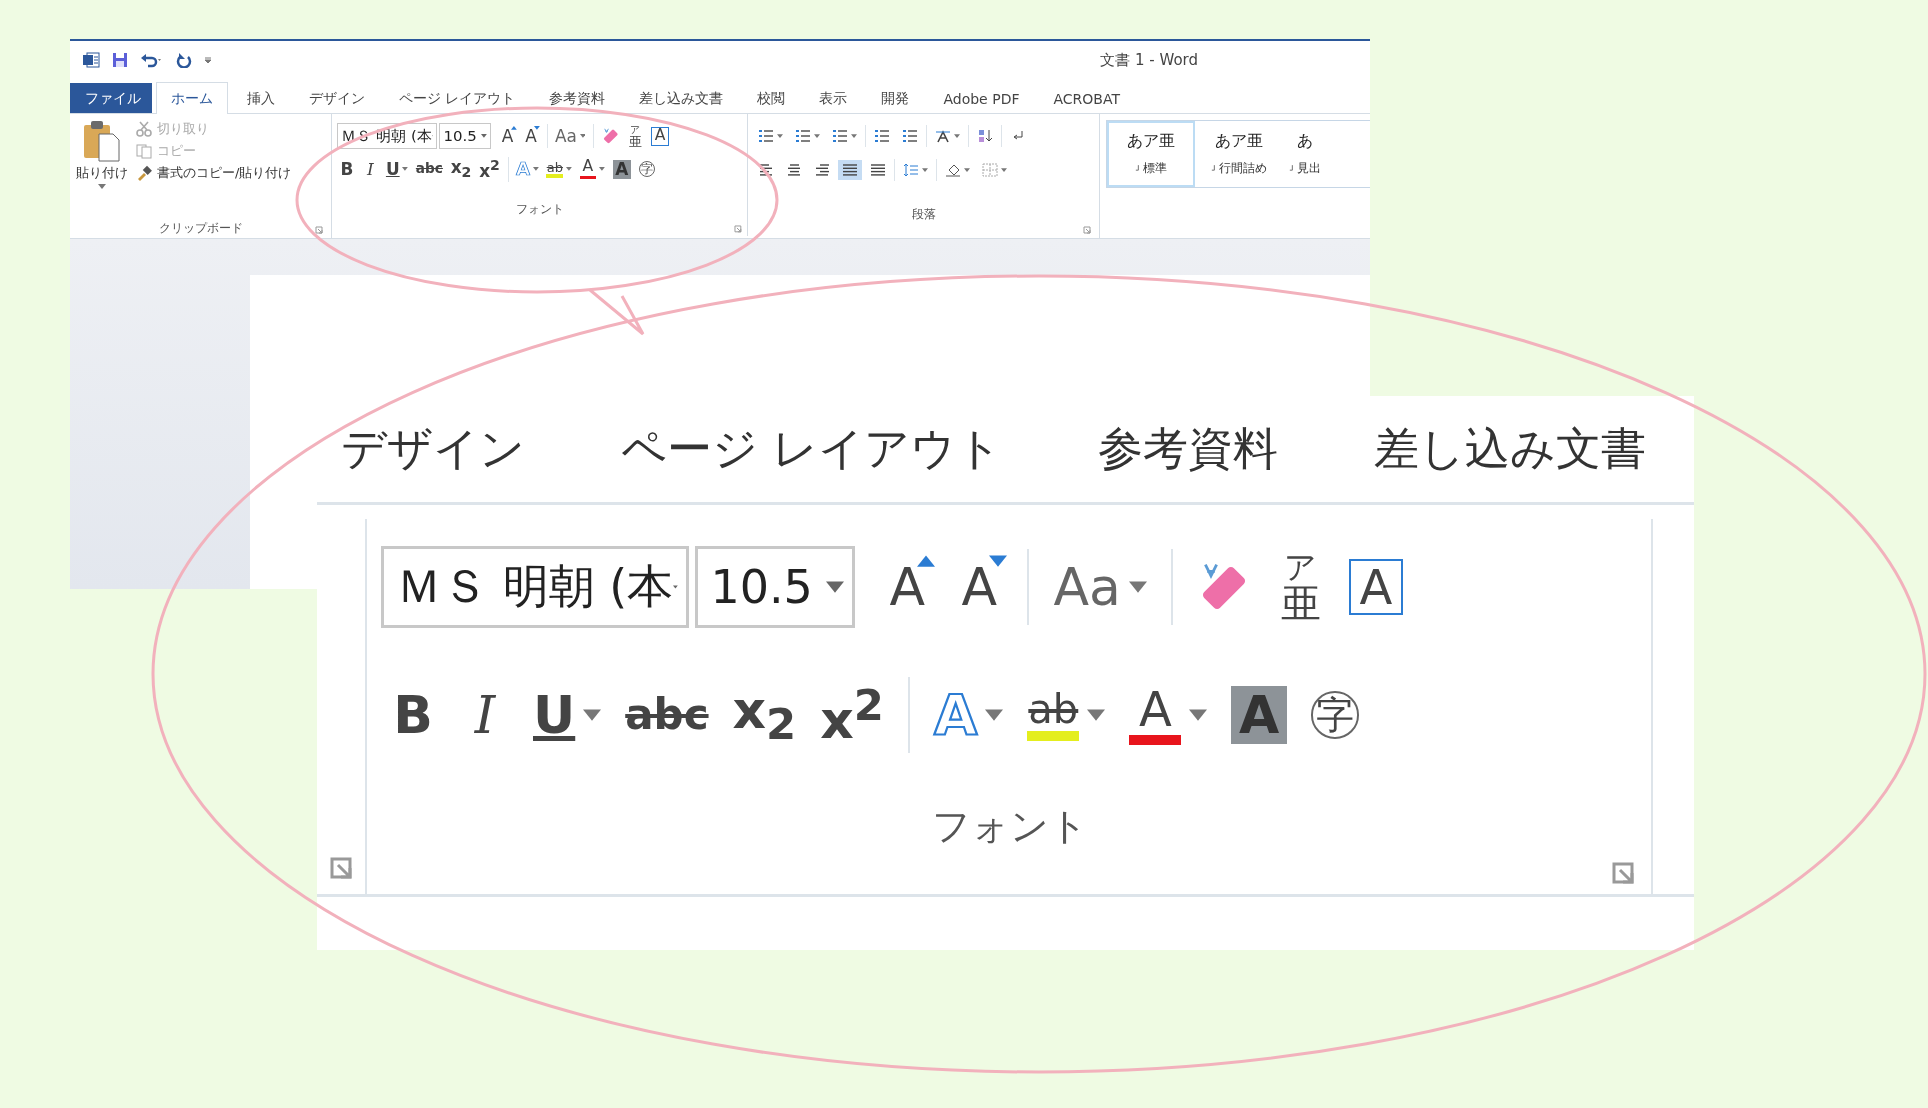 The height and width of the screenshot is (1108, 1928). What do you see at coordinates (833, 98) in the screenshot?
I see `ribbon-tab: 表示` at bounding box center [833, 98].